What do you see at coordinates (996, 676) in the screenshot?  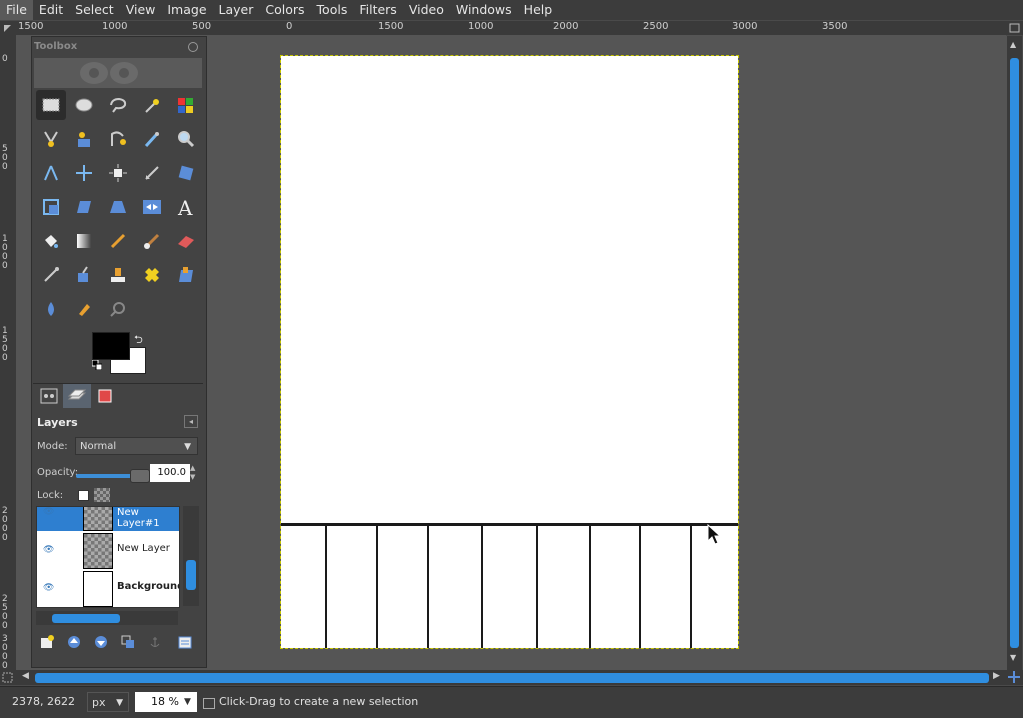 I see `scroll-right-icon: ▶` at bounding box center [996, 676].